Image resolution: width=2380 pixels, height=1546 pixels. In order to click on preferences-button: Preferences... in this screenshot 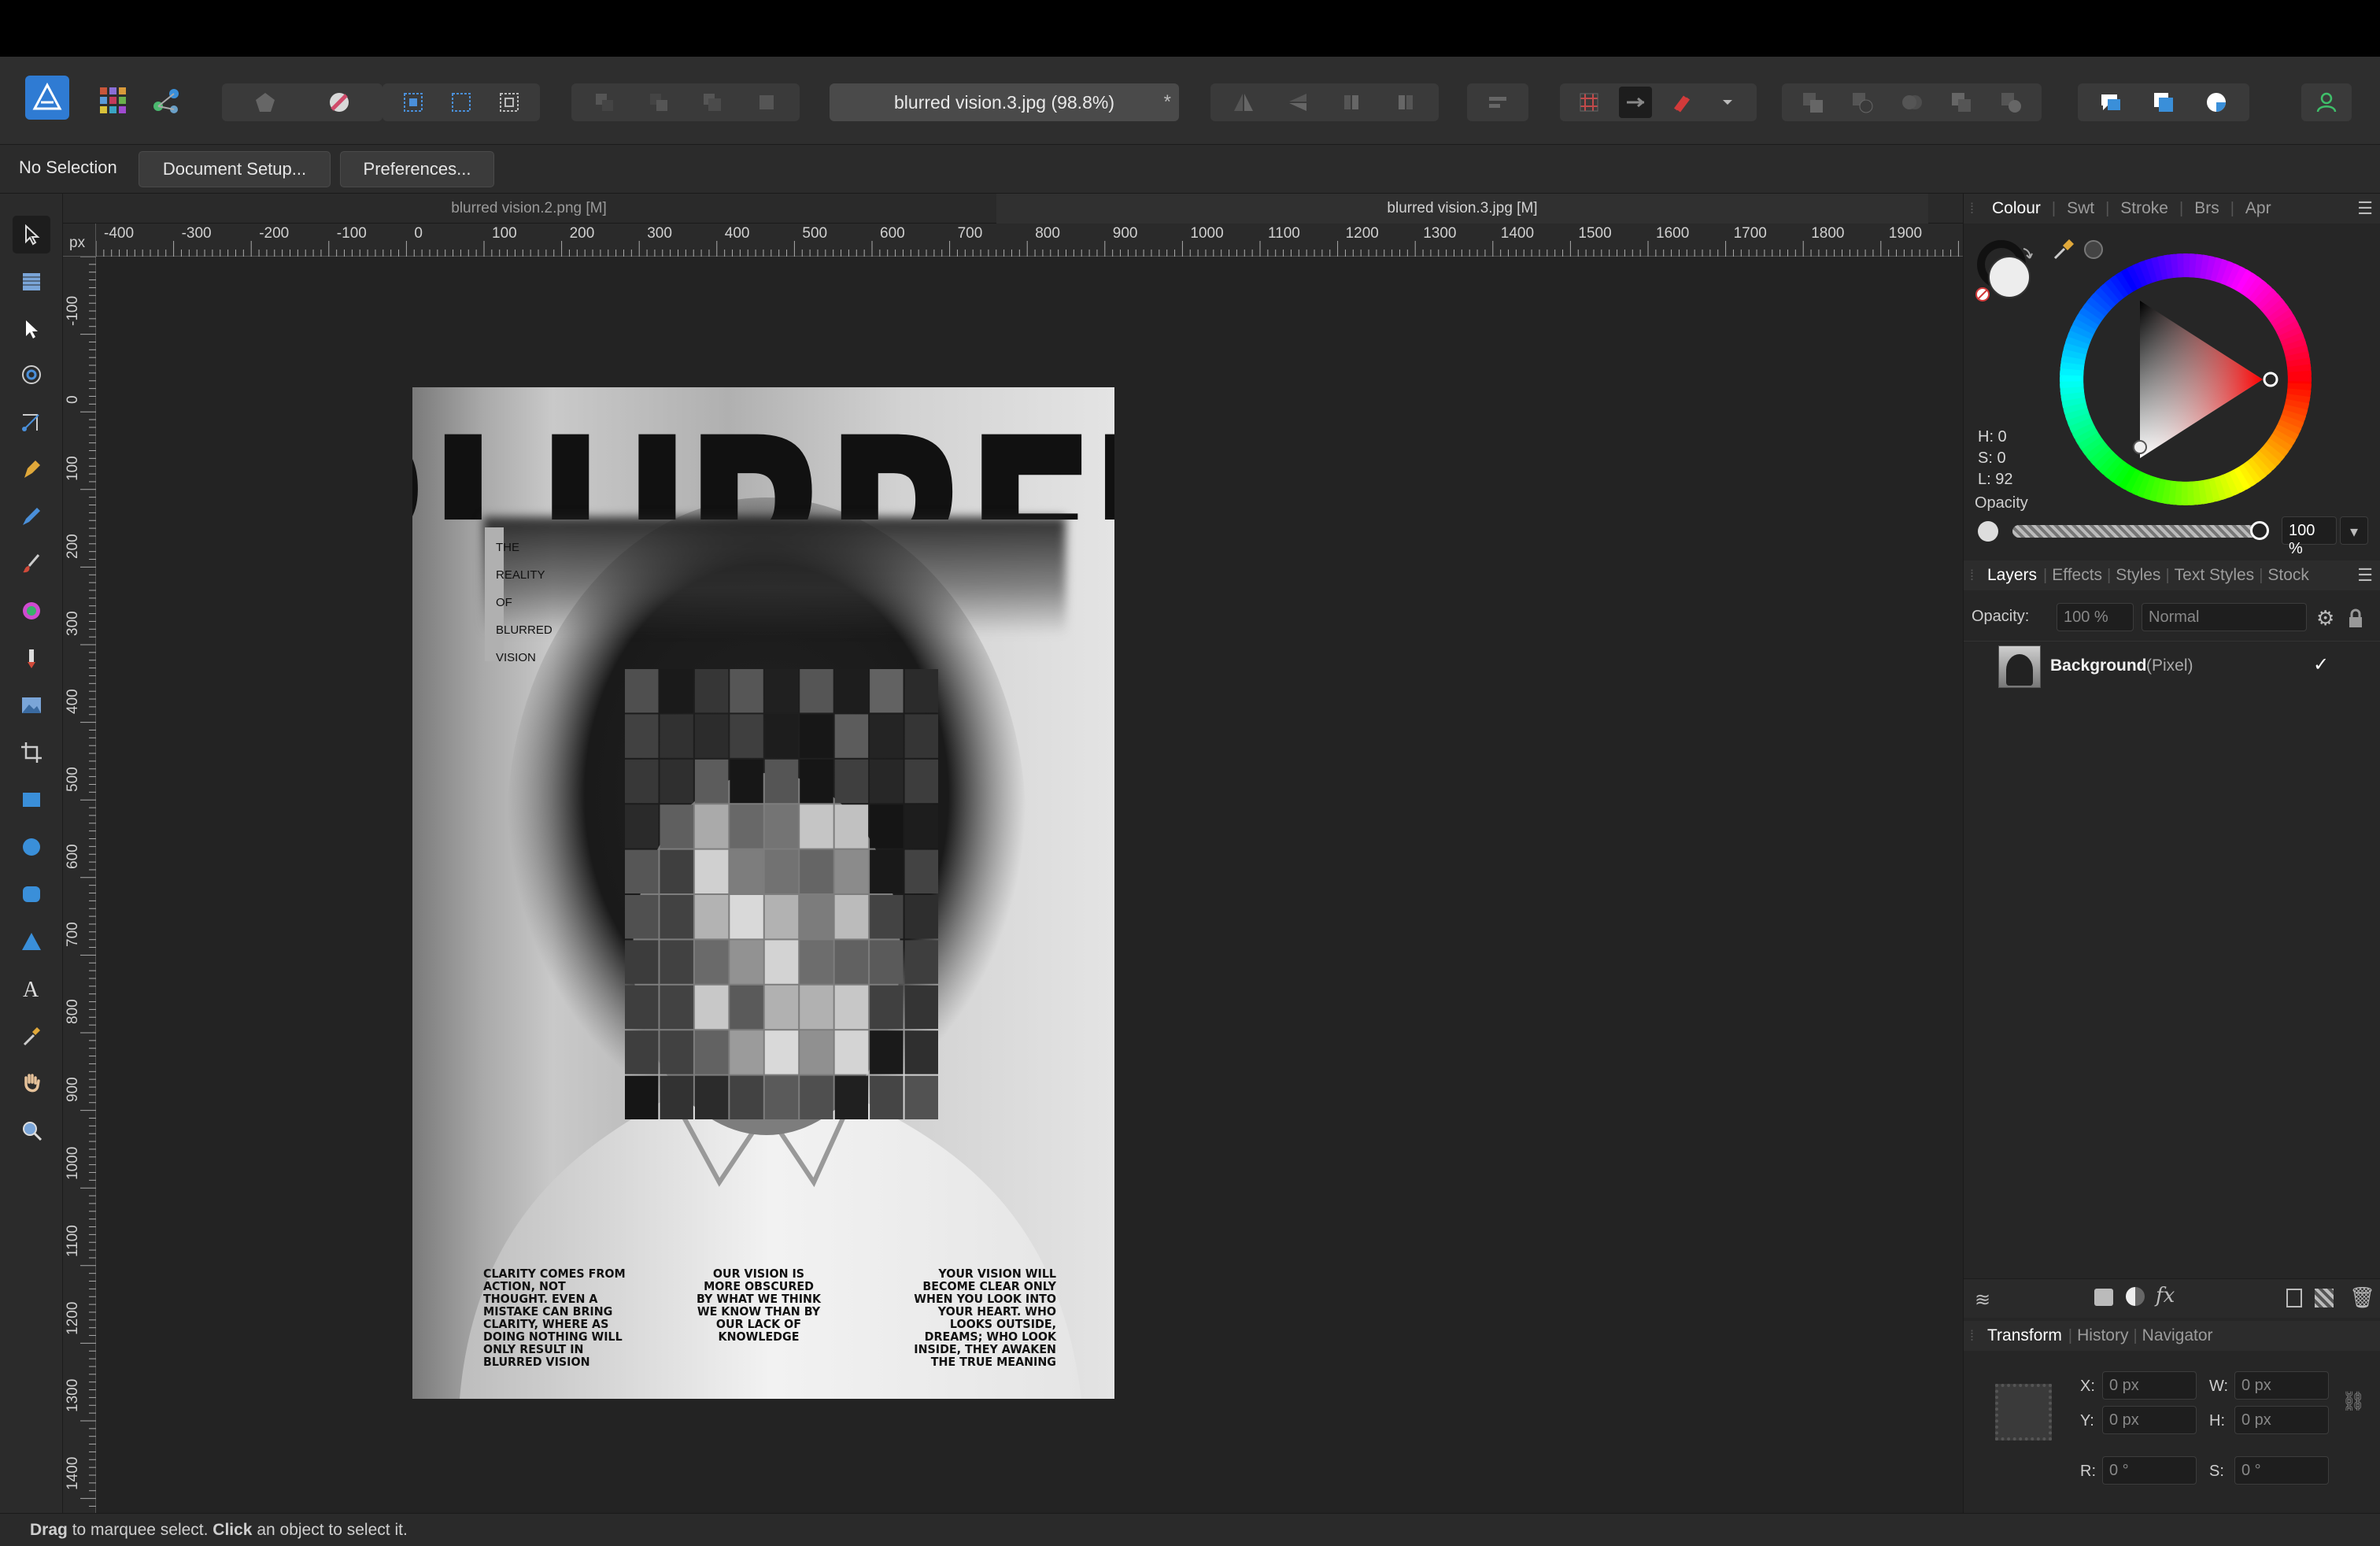, I will do `click(417, 169)`.